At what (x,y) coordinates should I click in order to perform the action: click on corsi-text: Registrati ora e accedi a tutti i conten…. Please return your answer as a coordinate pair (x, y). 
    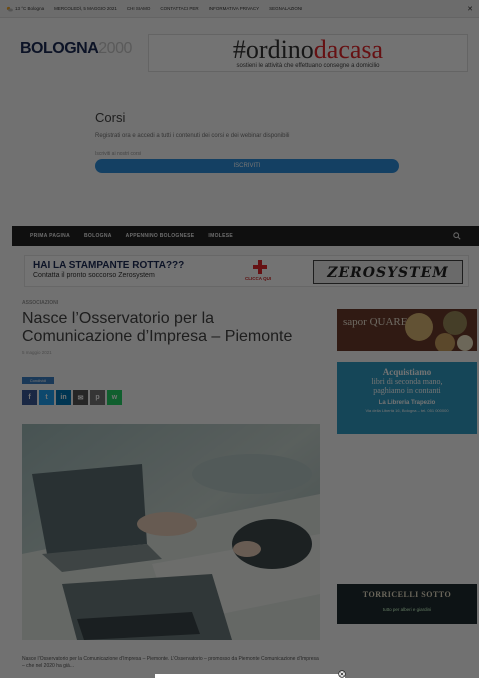
    Looking at the image, I should click on (192, 136).